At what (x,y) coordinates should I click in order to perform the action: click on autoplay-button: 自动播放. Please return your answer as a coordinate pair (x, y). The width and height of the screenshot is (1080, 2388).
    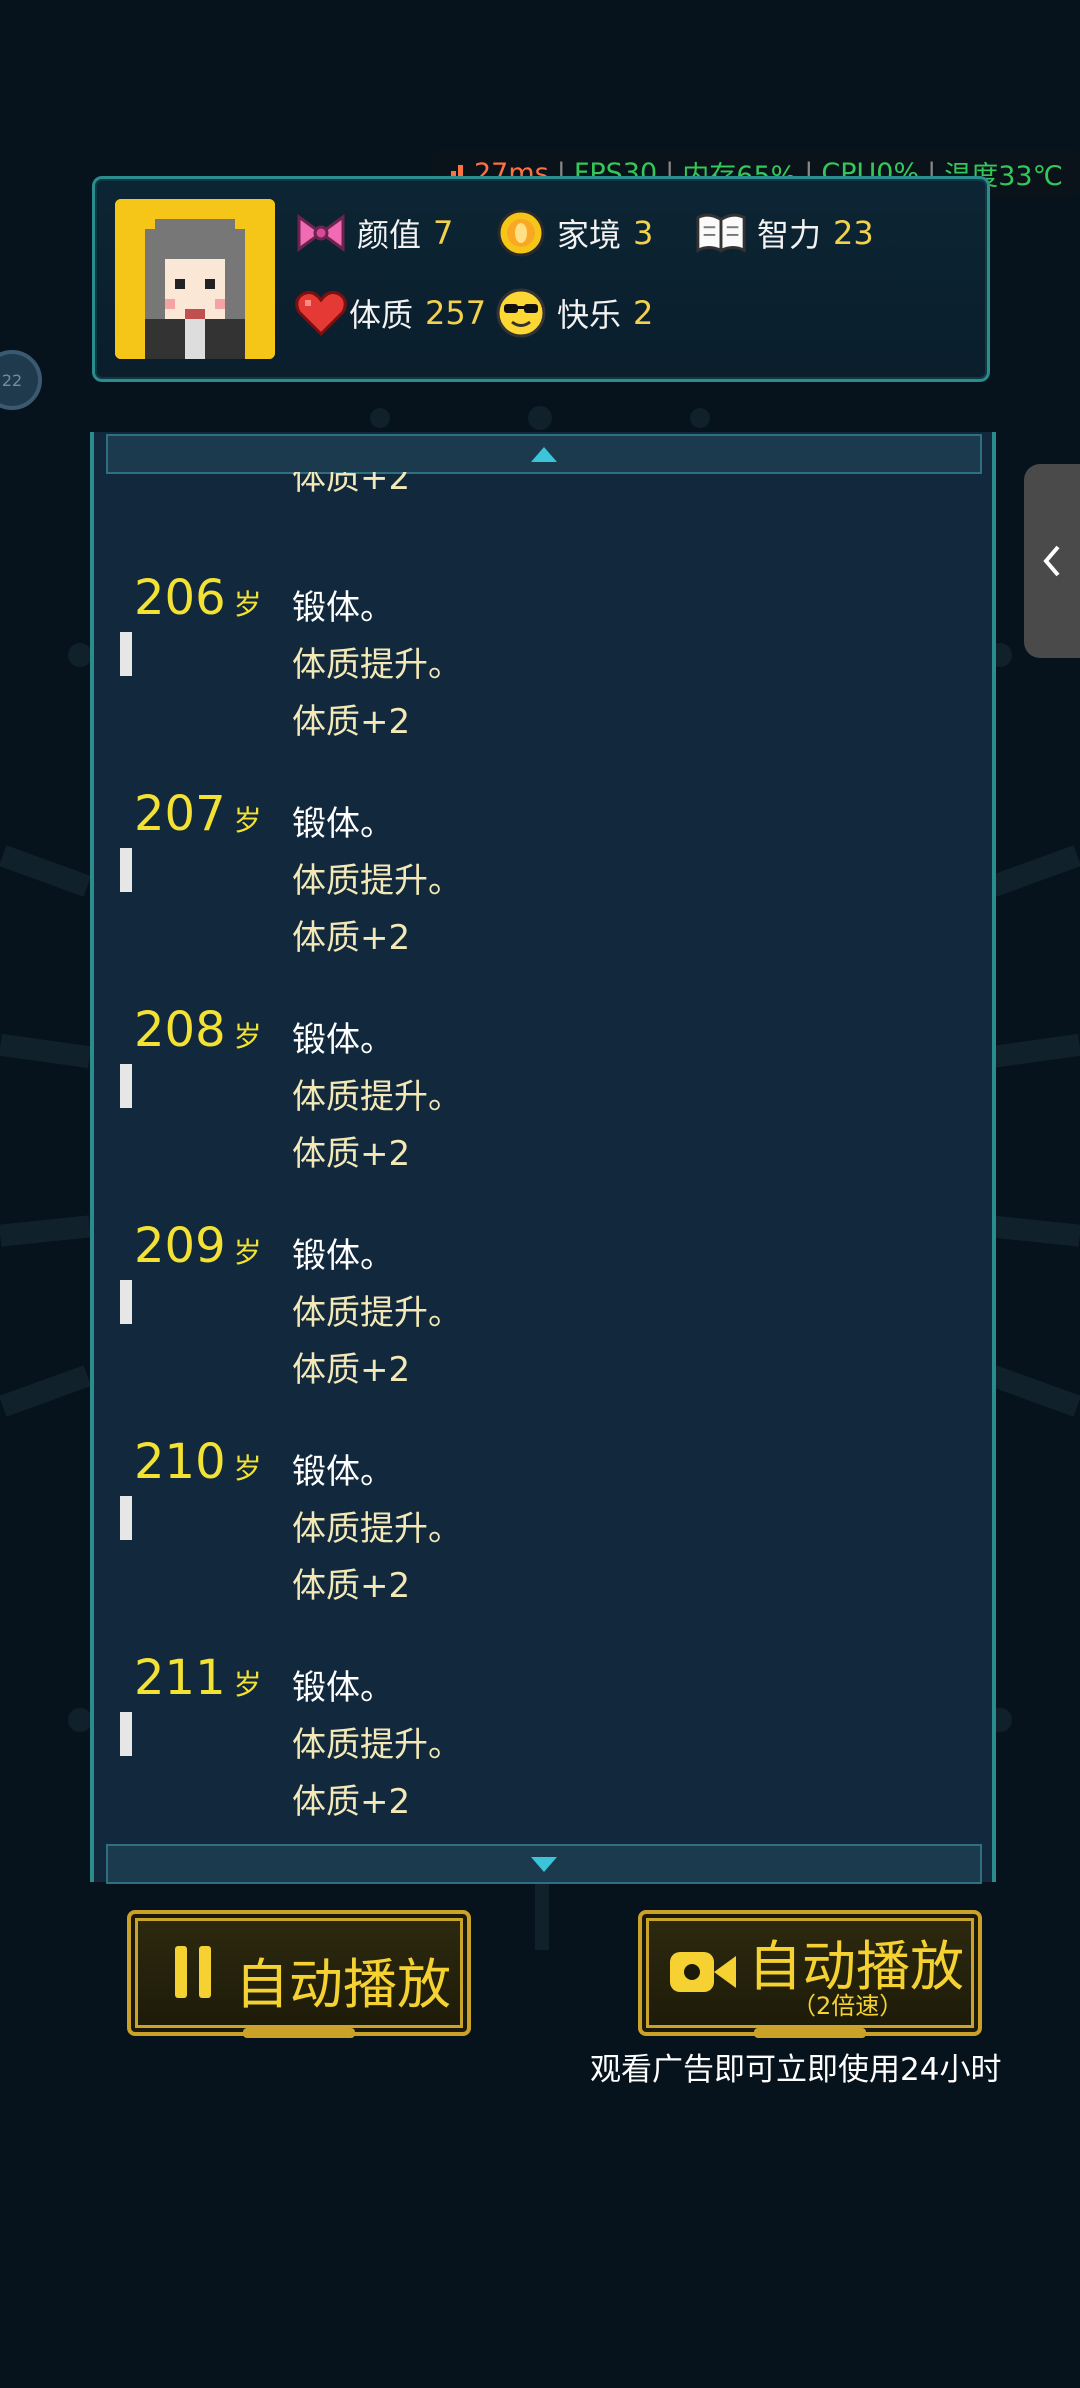
    Looking at the image, I should click on (299, 1974).